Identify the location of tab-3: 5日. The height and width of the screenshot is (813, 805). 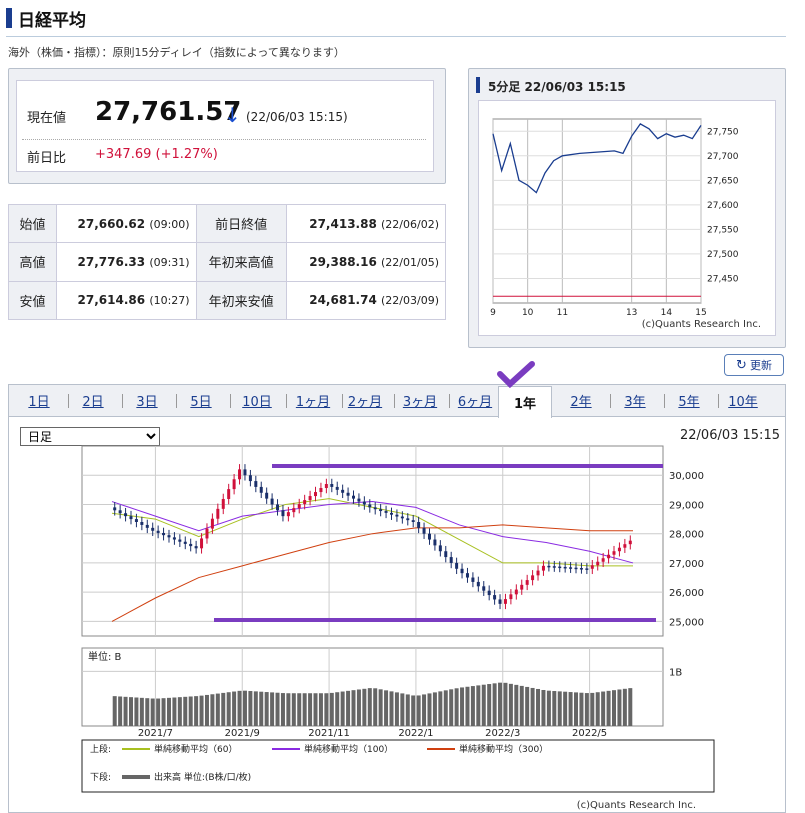
(201, 400).